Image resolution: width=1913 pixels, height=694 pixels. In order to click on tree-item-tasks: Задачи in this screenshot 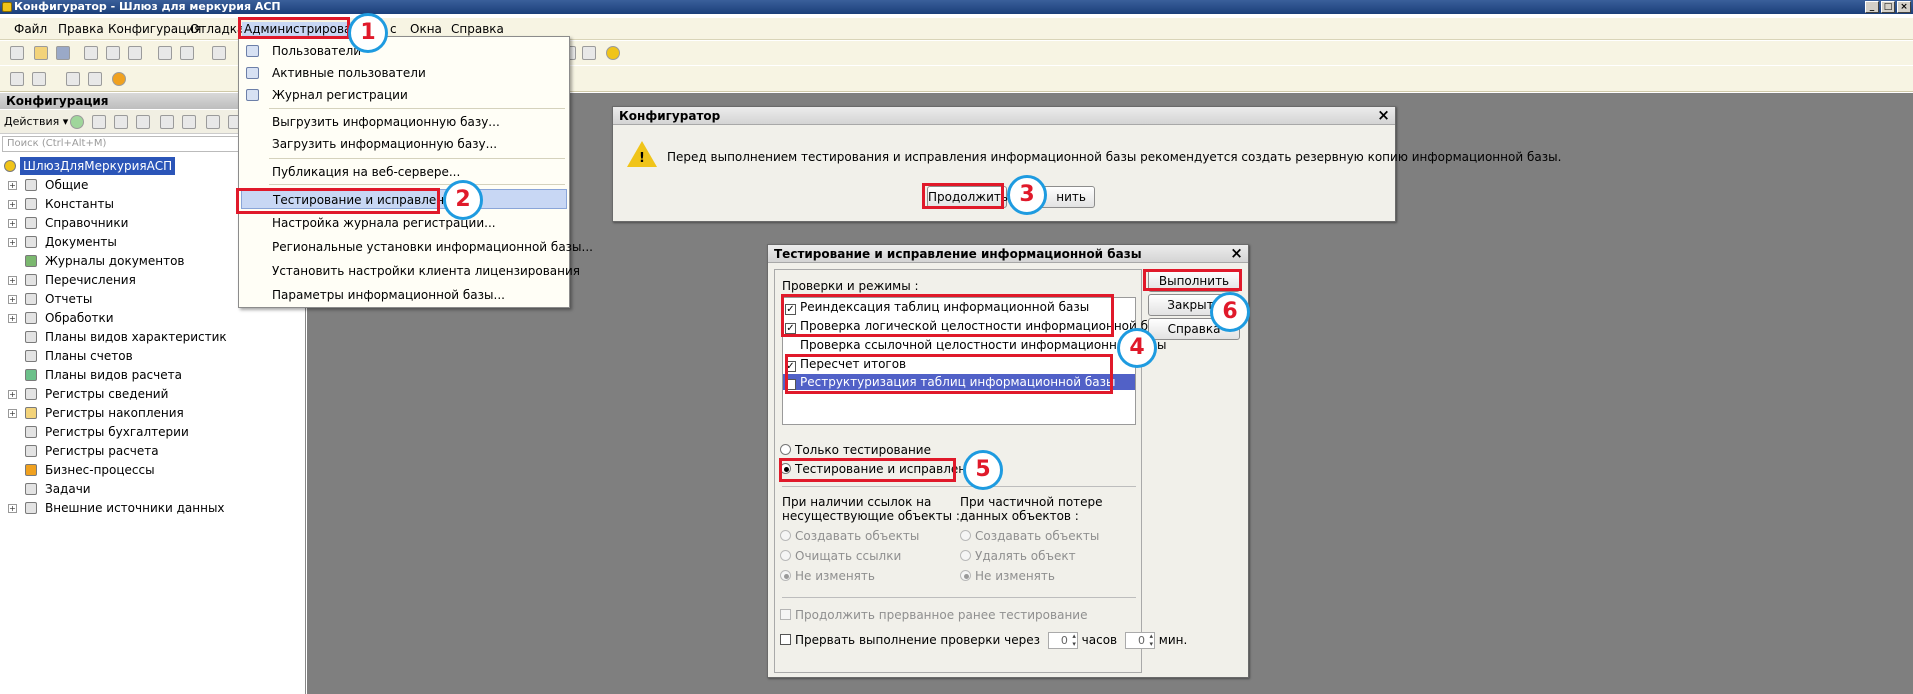, I will do `click(49, 489)`.